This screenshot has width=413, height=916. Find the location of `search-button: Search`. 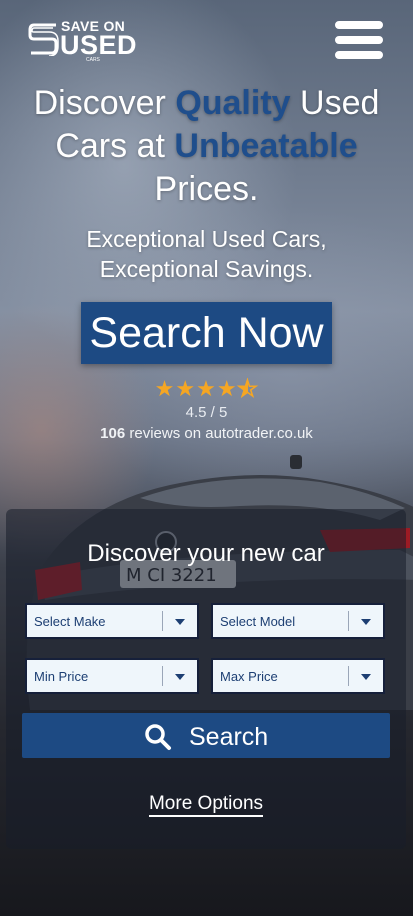

search-button: Search is located at coordinates (206, 735).